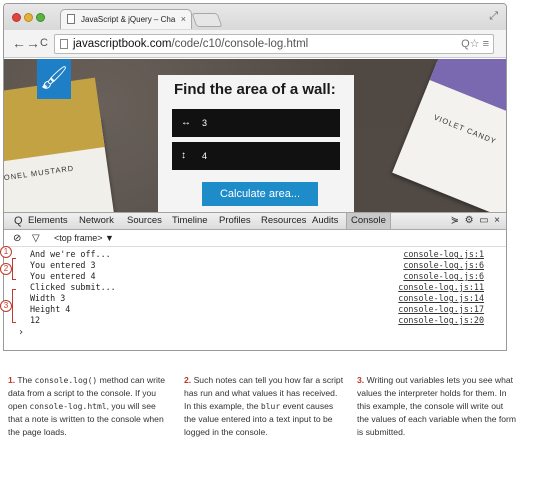 The height and width of the screenshot is (477, 541). Describe the element at coordinates (441, 320) in the screenshot. I see `log-source-link: console-log.js:20` at that location.